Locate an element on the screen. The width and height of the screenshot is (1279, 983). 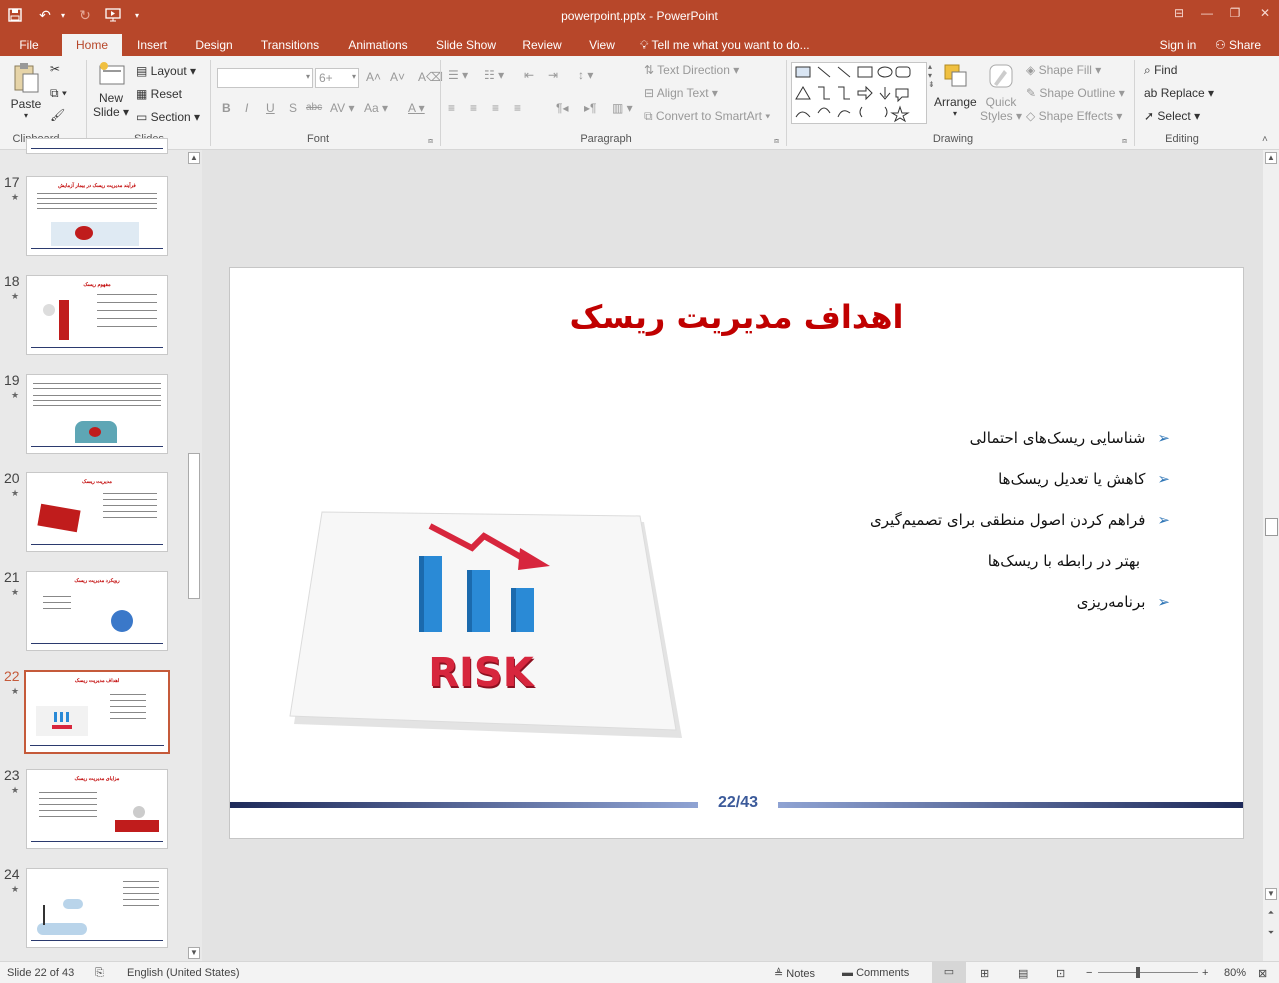
ribbon-display-options-icon: ⊟ is located at coordinates (1179, 13).